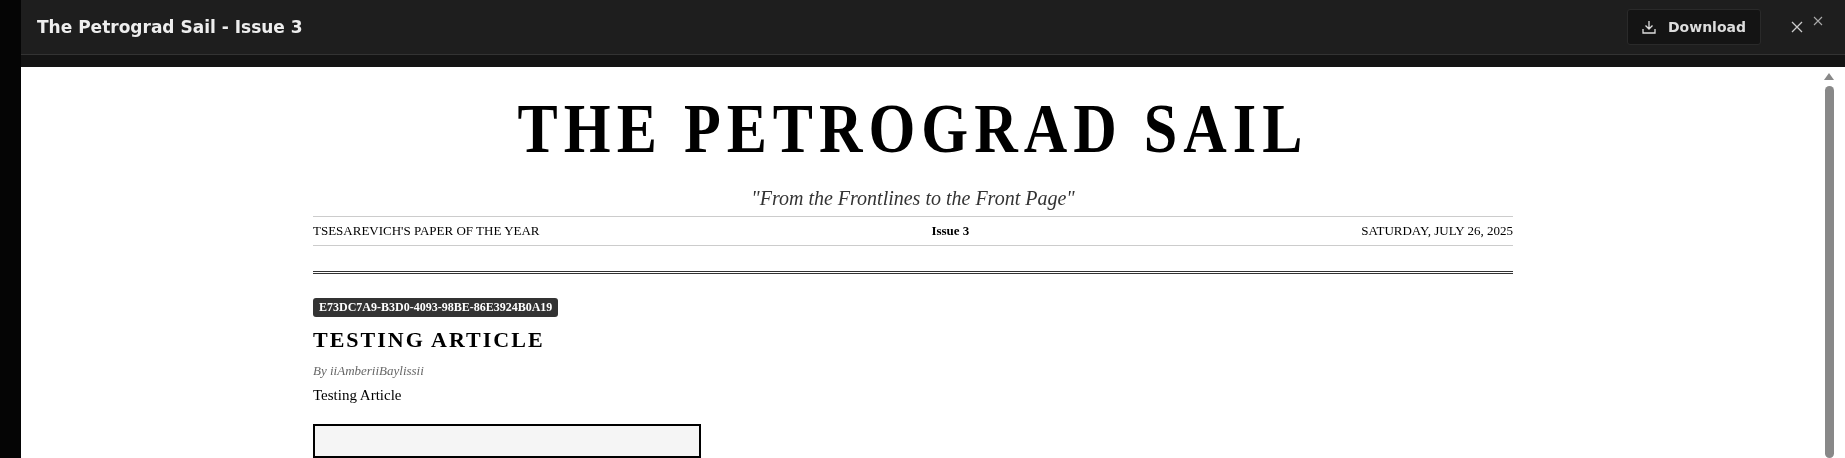  What do you see at coordinates (950, 231) in the screenshot?
I see `issue-info: Issue 3` at bounding box center [950, 231].